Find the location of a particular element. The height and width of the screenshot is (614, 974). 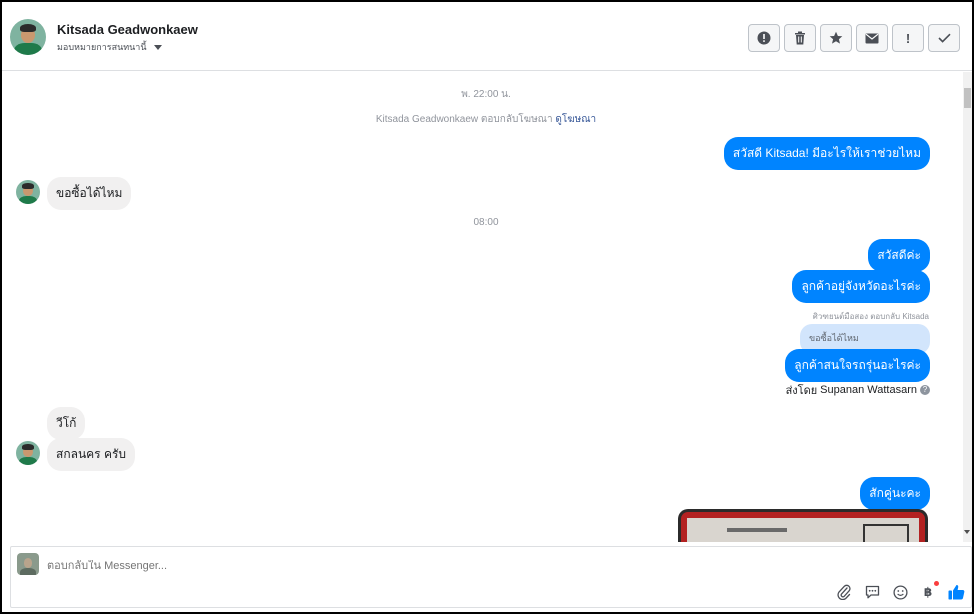

delete-button is located at coordinates (800, 38).